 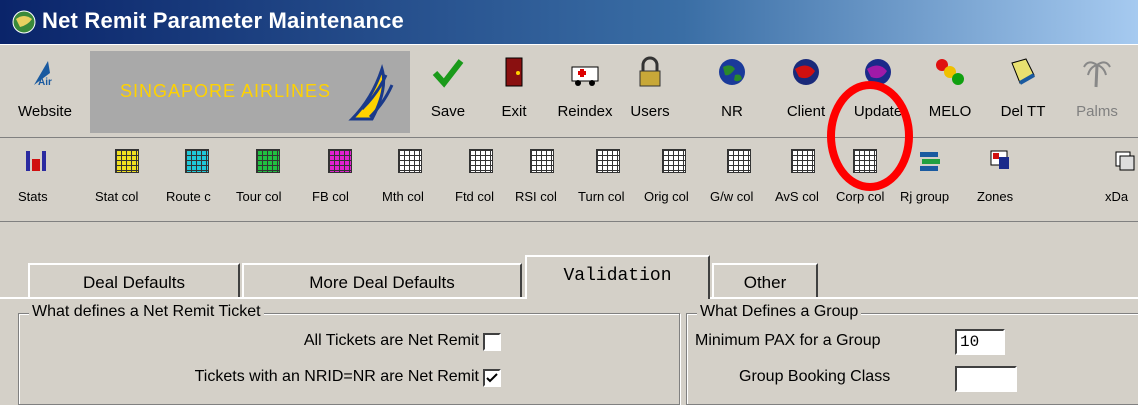 I want to click on grid-green-icon, so click(x=268, y=161).